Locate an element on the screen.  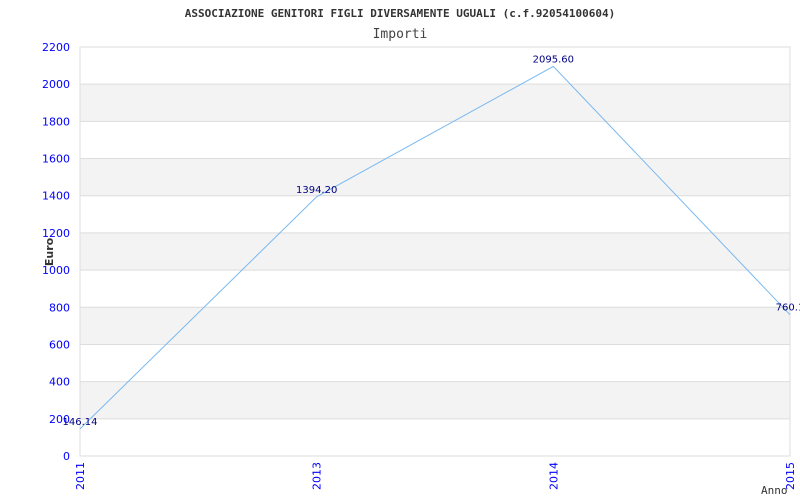
chart-subtitle: Importi is located at coordinates (400, 34).